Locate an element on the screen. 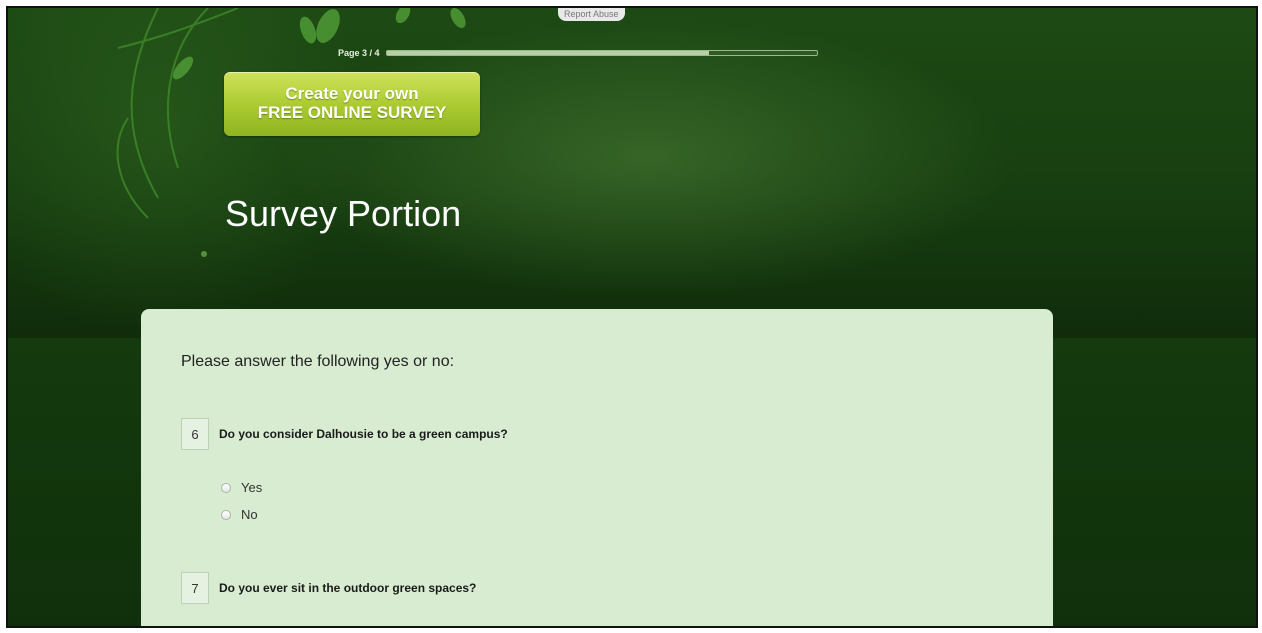  cta-line-1: Create your own is located at coordinates (352, 93).